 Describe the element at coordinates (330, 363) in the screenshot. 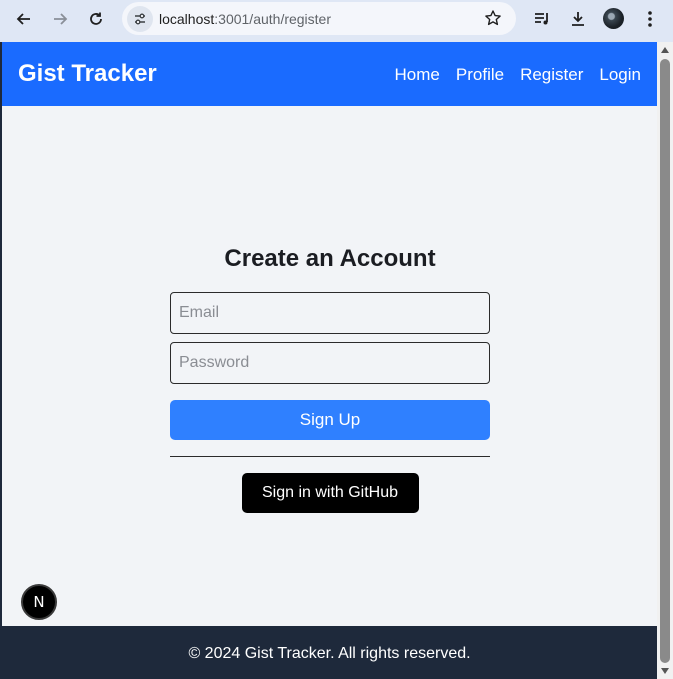

I see `password-field` at that location.